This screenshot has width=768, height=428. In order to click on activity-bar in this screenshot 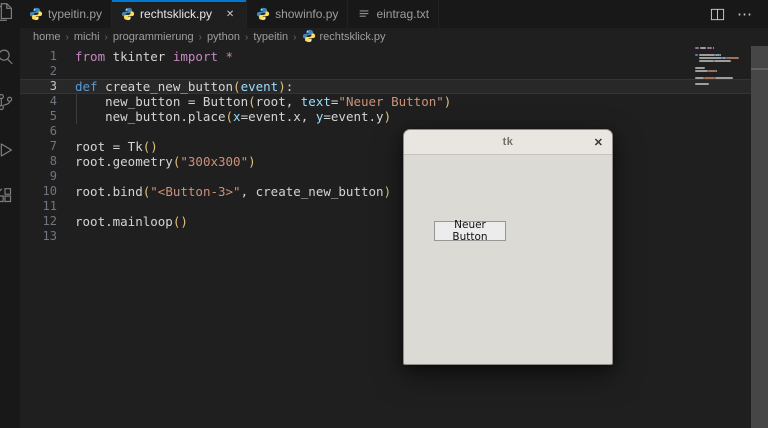, I will do `click(10, 214)`.